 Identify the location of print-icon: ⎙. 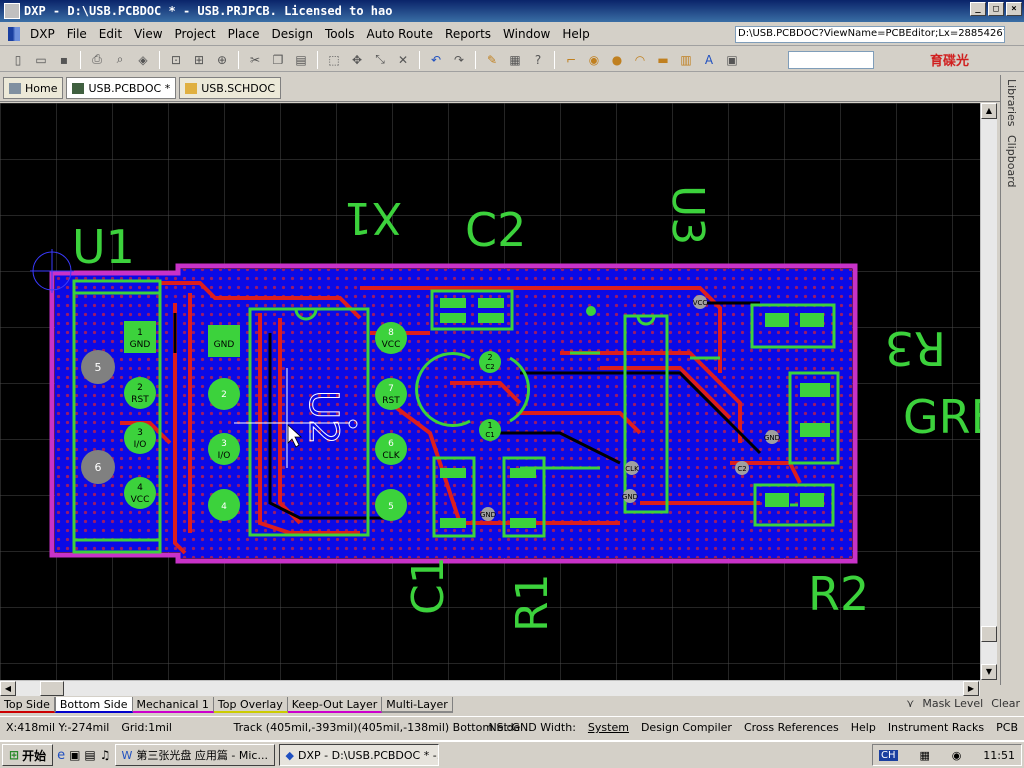
(97, 60).